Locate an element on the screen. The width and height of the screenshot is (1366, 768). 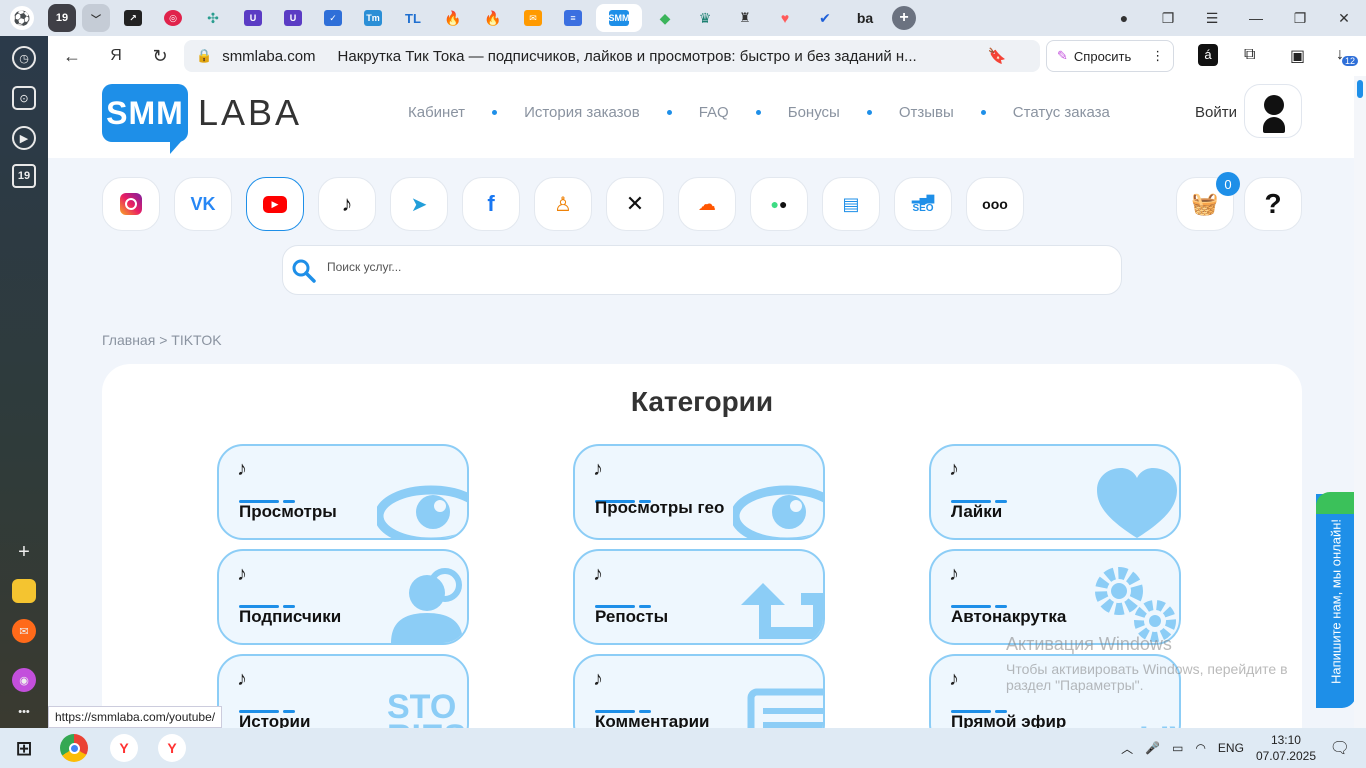
vk-icon: VK is located at coordinates (203, 203).